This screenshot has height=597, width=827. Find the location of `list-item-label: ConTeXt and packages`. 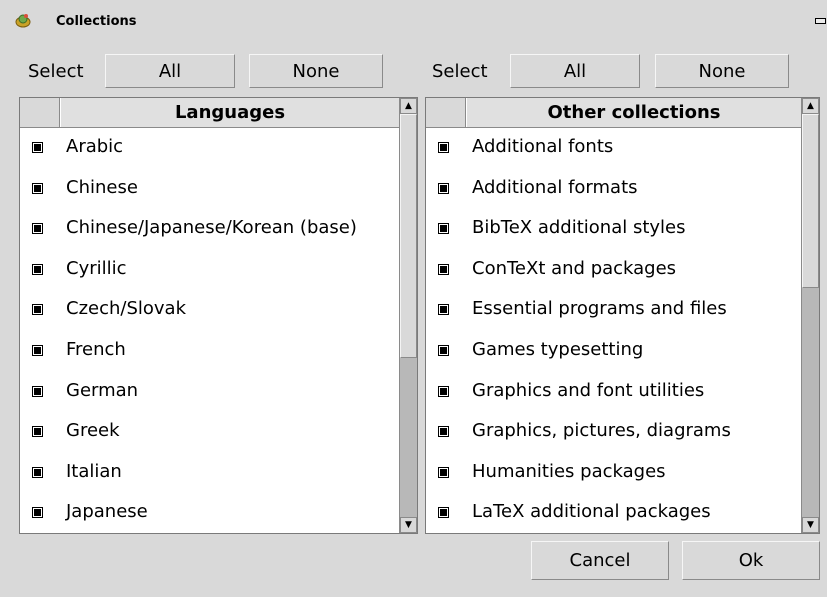

list-item-label: ConTeXt and packages is located at coordinates (574, 268).